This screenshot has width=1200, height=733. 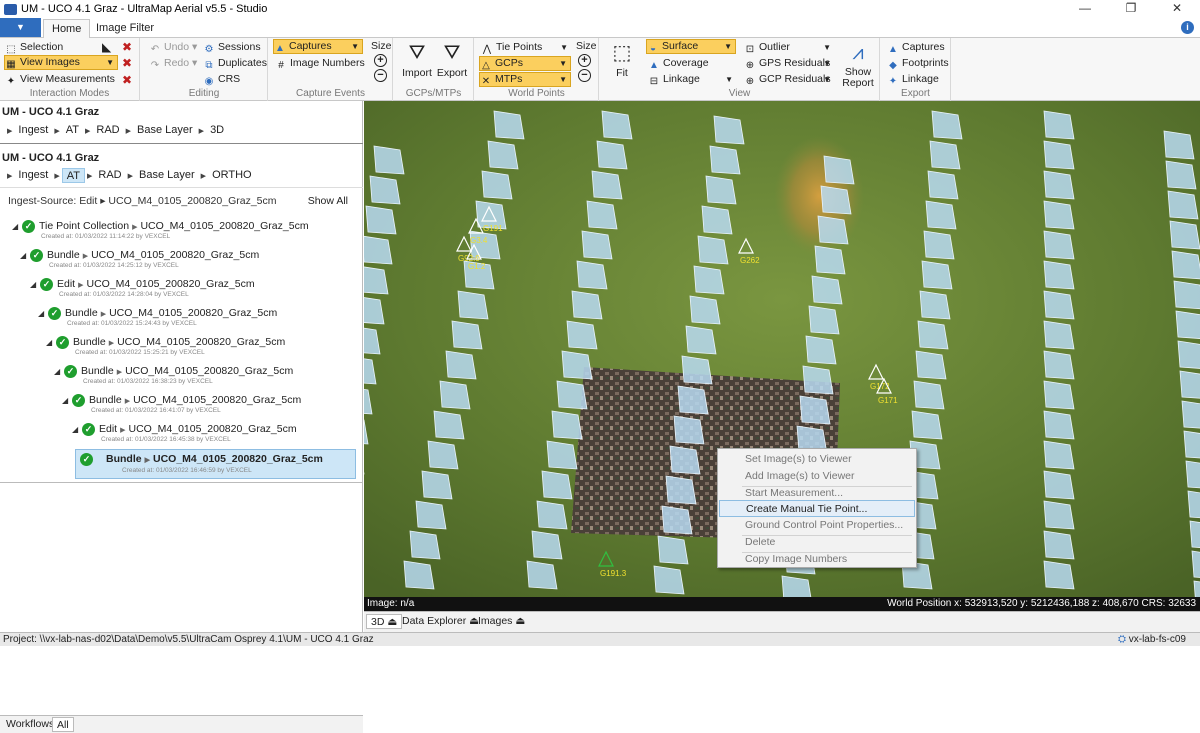 What do you see at coordinates (127, 63) in the screenshot?
I see `clear-images-icon: ✖` at bounding box center [127, 63].